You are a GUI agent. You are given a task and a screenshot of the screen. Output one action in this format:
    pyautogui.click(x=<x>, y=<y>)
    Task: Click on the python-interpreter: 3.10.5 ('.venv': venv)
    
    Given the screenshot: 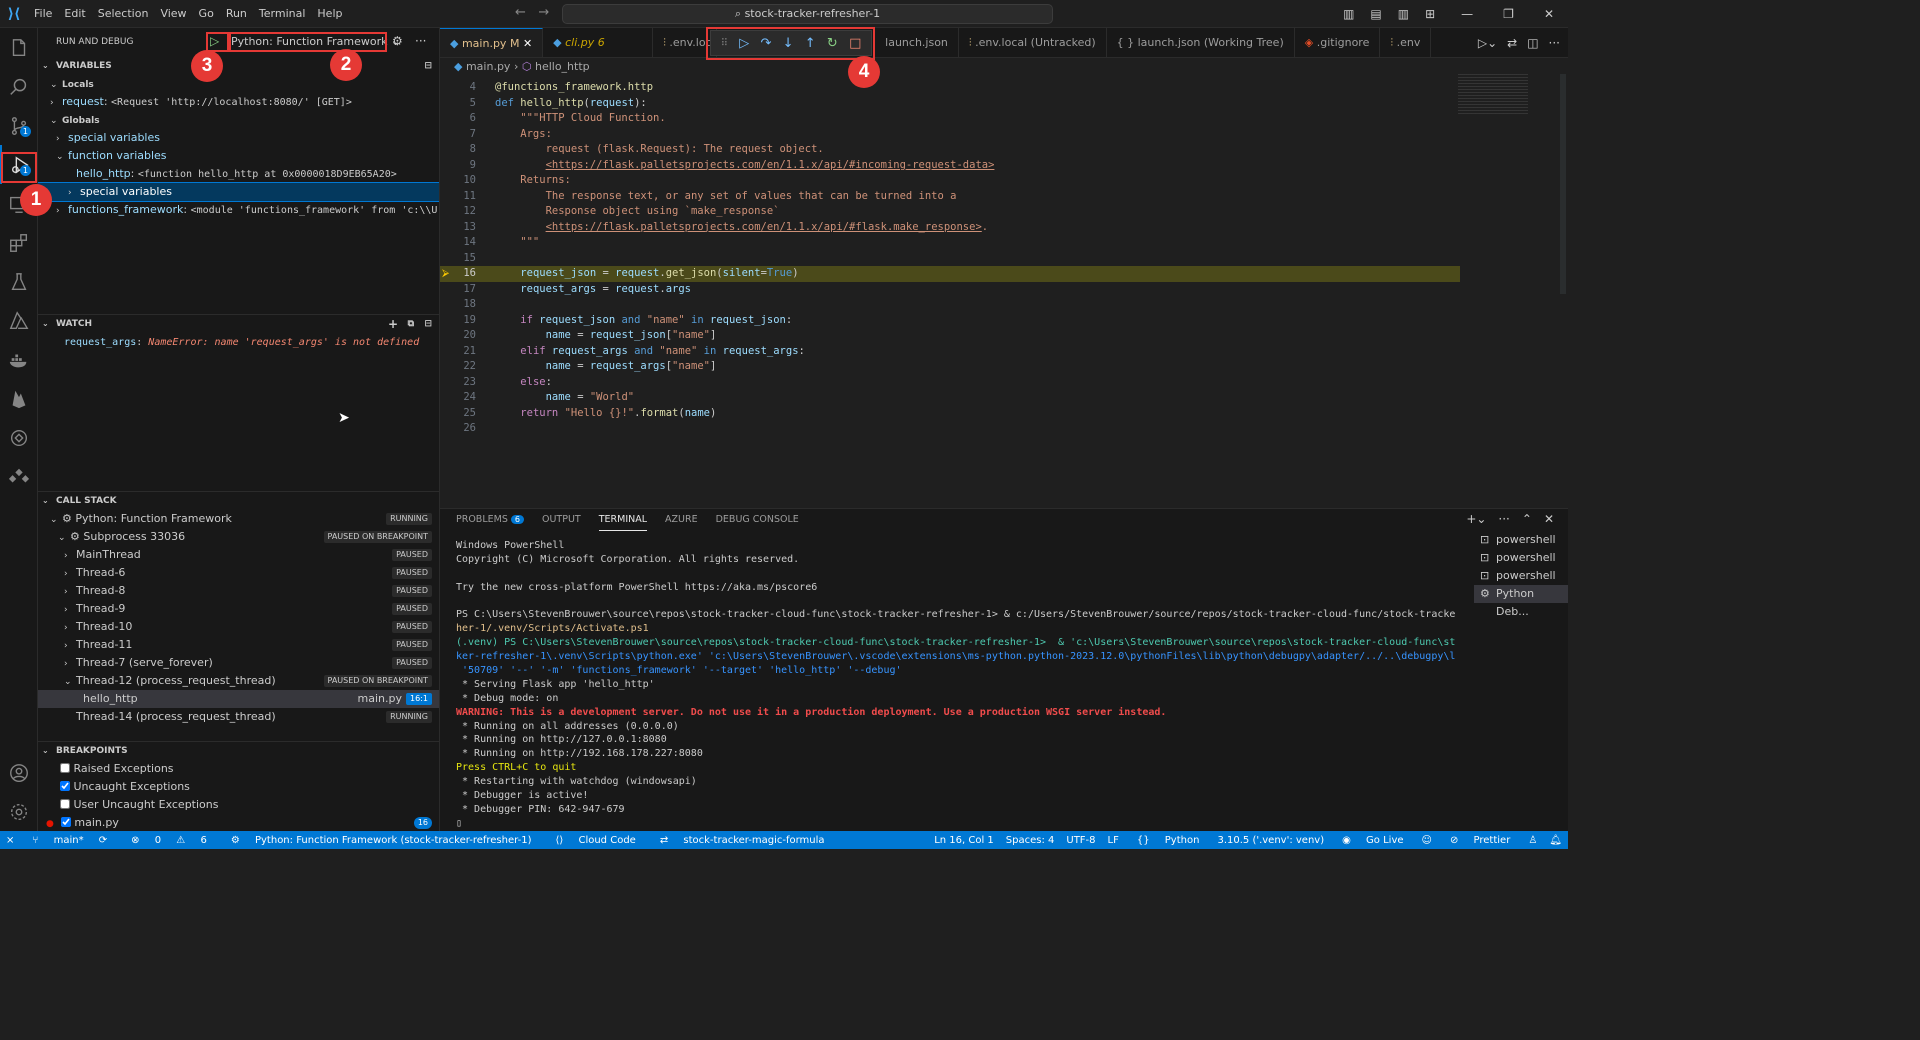 What is the action you would take?
    pyautogui.click(x=1270, y=840)
    